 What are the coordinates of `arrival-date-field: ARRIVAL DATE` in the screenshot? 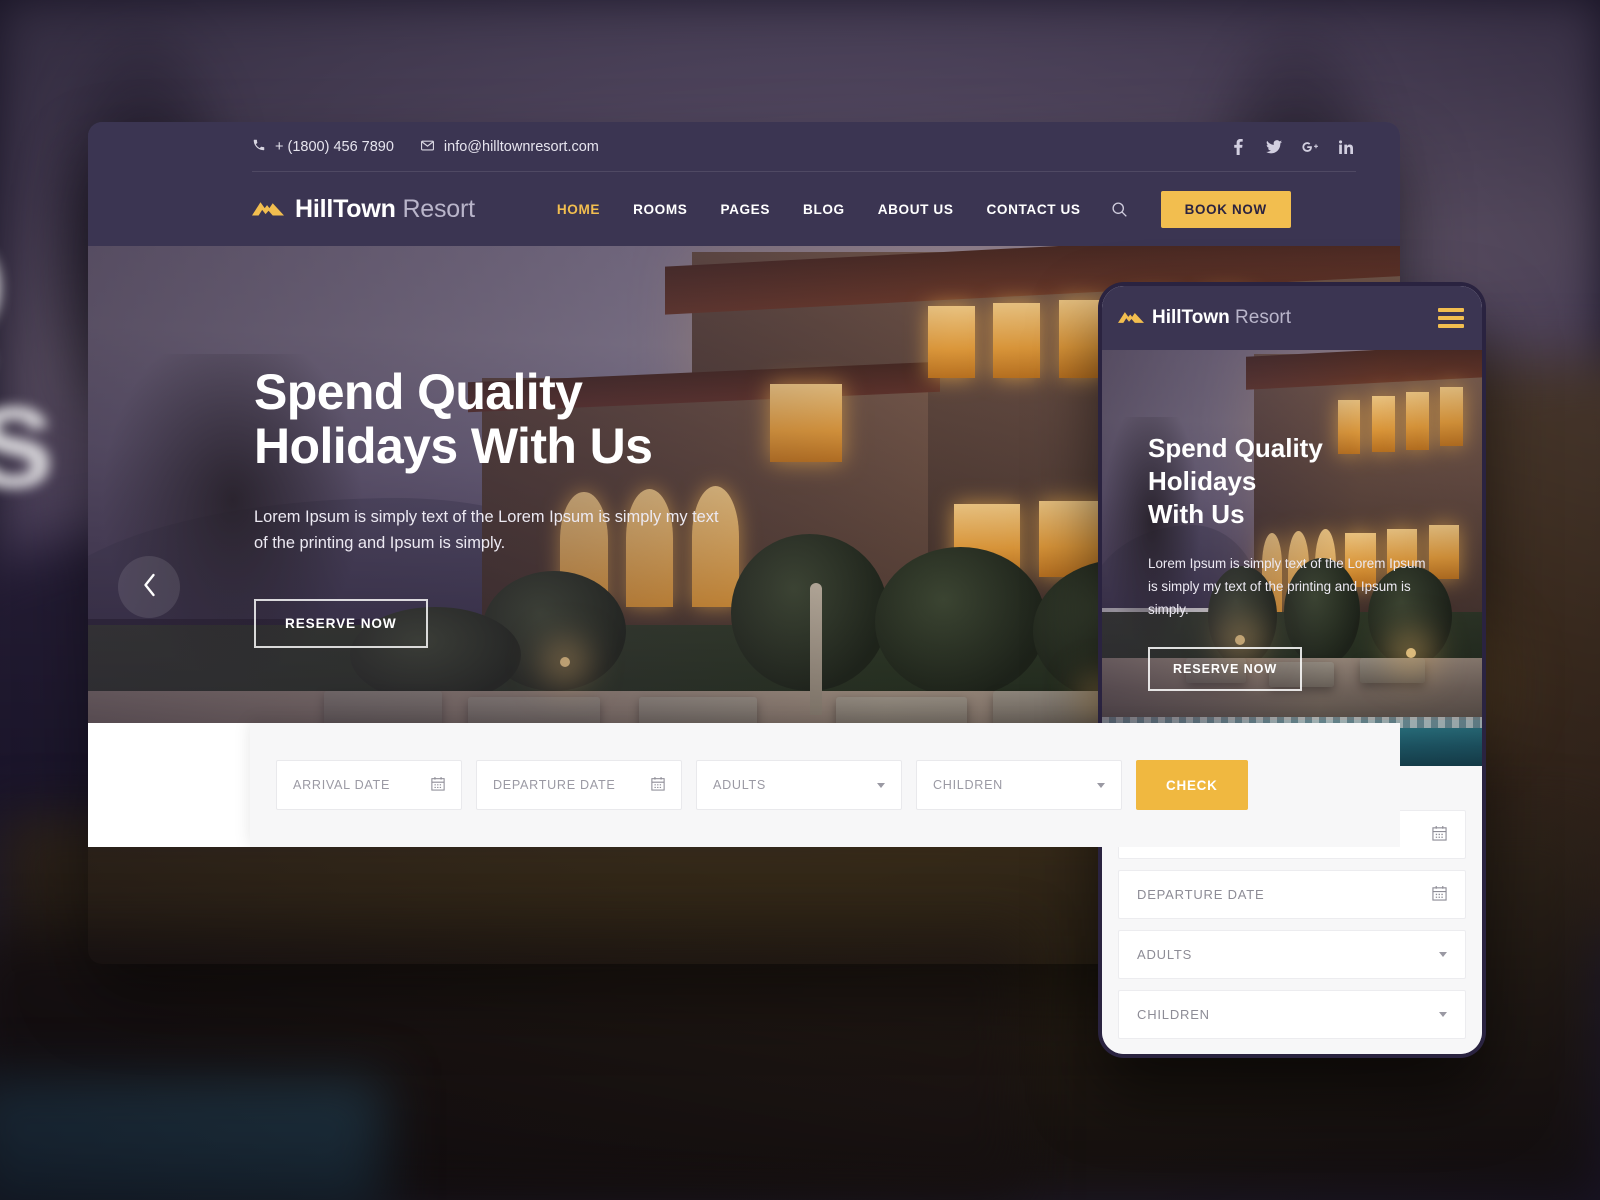 It's located at (369, 785).